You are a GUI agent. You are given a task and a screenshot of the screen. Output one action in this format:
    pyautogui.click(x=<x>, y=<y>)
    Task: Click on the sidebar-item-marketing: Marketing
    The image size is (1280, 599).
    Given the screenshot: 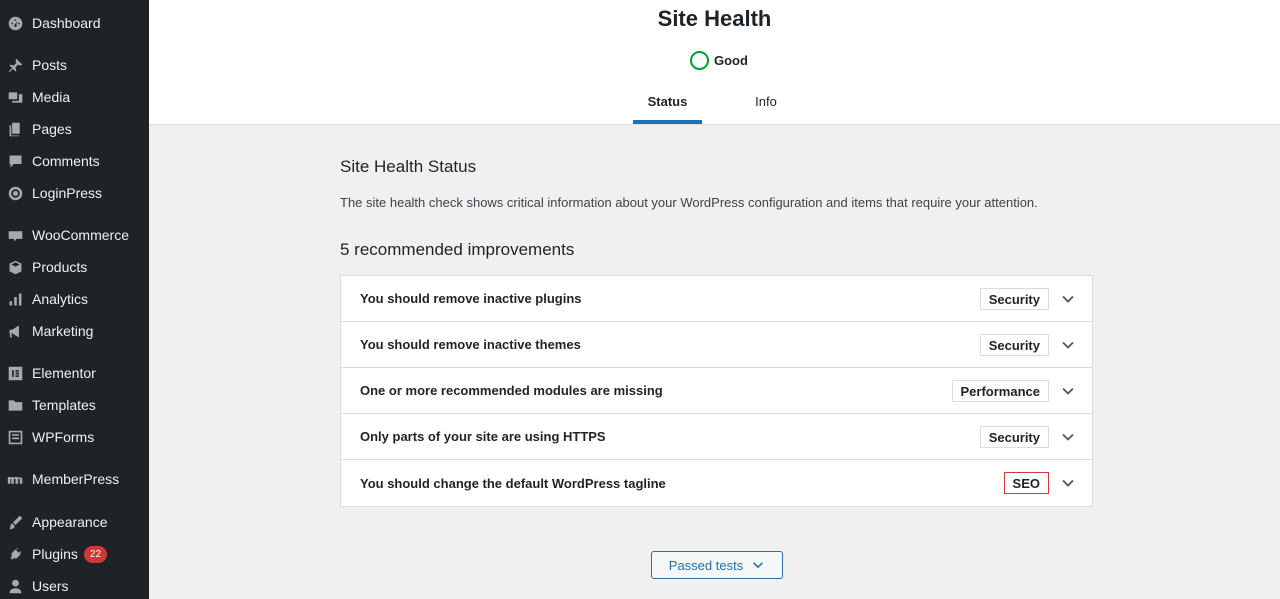 What is the action you would take?
    pyautogui.click(x=74, y=331)
    